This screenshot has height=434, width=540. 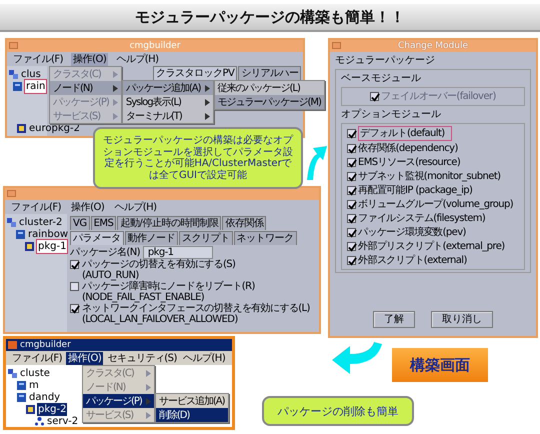 What do you see at coordinates (80, 223) in the screenshot?
I see `tab: VG` at bounding box center [80, 223].